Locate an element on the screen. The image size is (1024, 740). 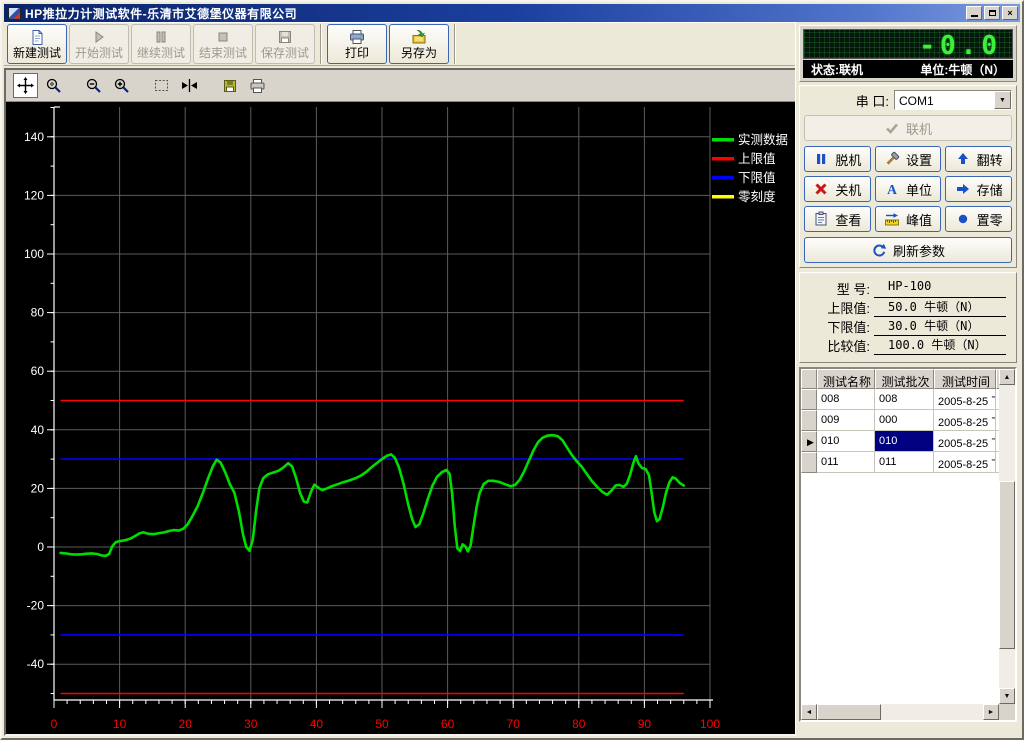
table-row: ▶0100102005-8-25 下午 is located at coordinates (900, 441).